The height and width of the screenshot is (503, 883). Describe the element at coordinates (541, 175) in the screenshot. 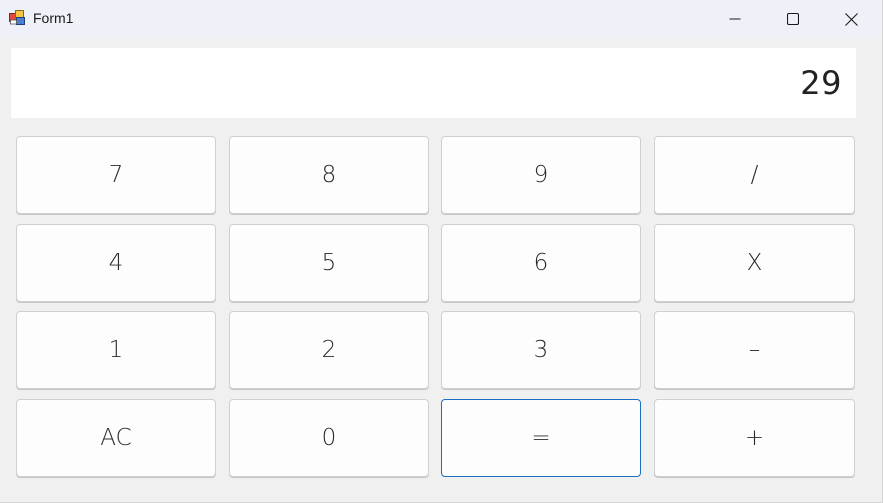

I see `key-9: 9` at that location.